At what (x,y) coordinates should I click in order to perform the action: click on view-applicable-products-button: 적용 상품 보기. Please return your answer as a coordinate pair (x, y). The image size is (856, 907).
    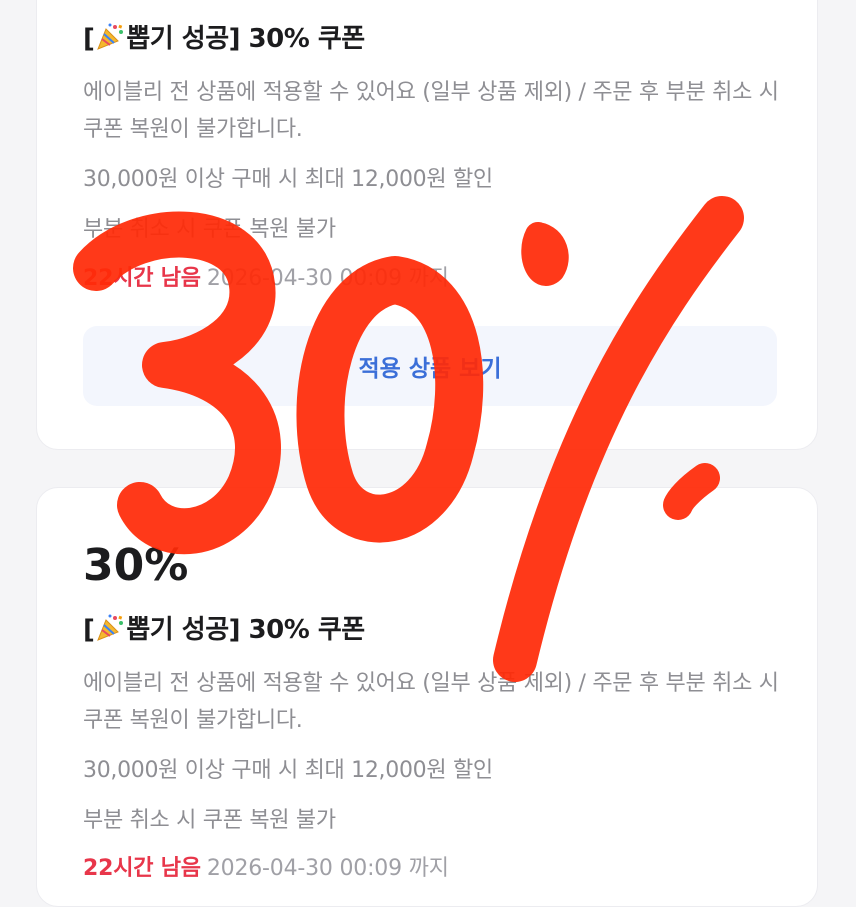
    Looking at the image, I should click on (430, 366).